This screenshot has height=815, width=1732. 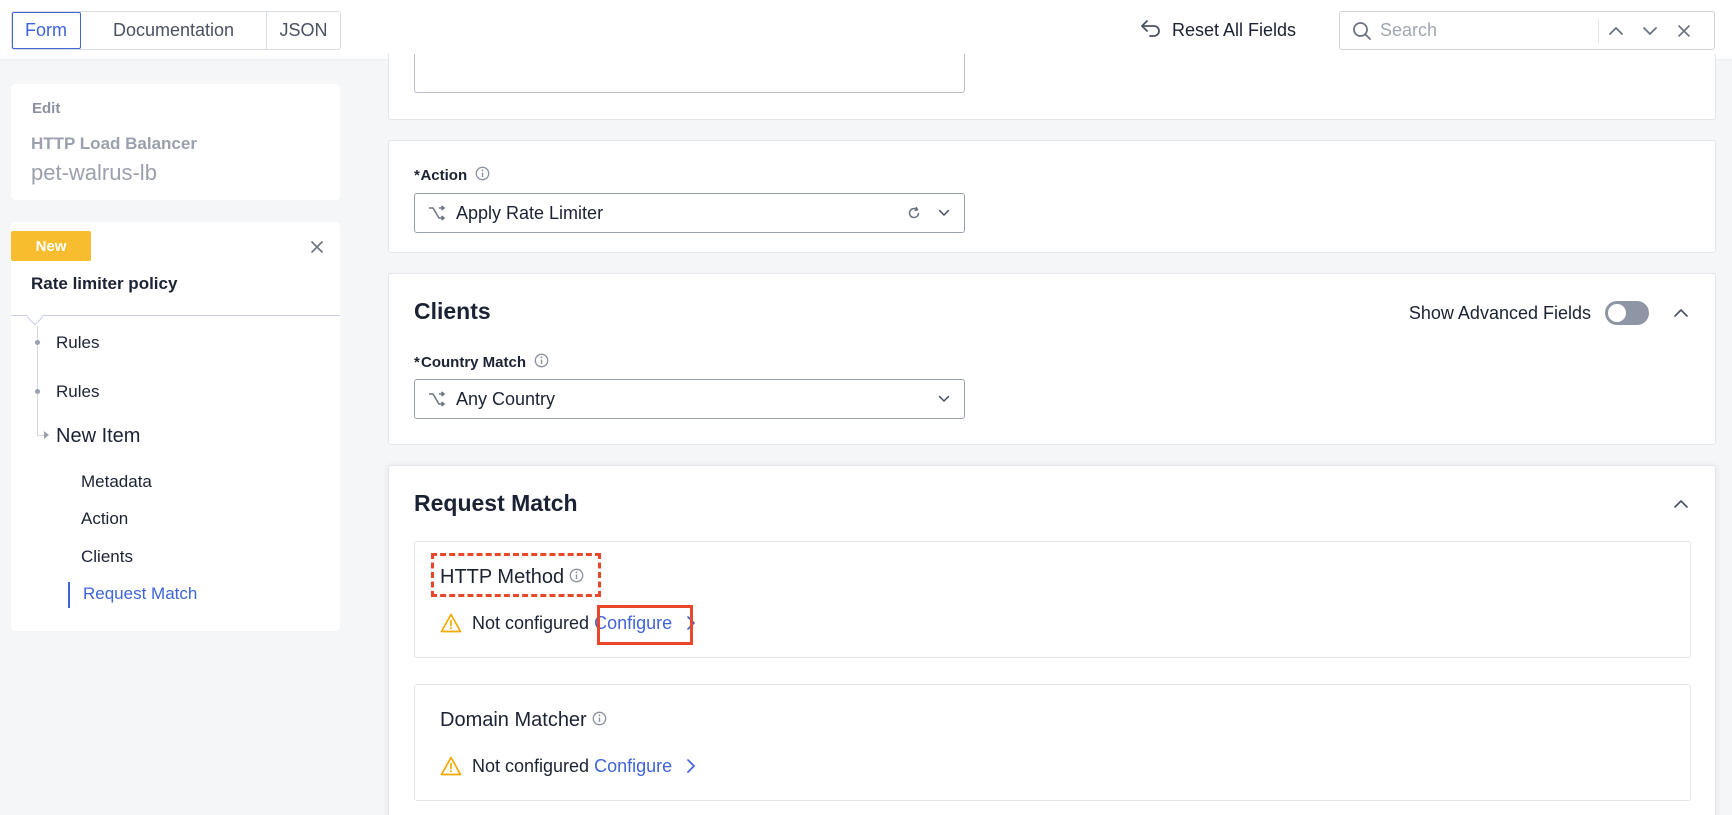 What do you see at coordinates (689, 399) in the screenshot?
I see `country-select: Any Country` at bounding box center [689, 399].